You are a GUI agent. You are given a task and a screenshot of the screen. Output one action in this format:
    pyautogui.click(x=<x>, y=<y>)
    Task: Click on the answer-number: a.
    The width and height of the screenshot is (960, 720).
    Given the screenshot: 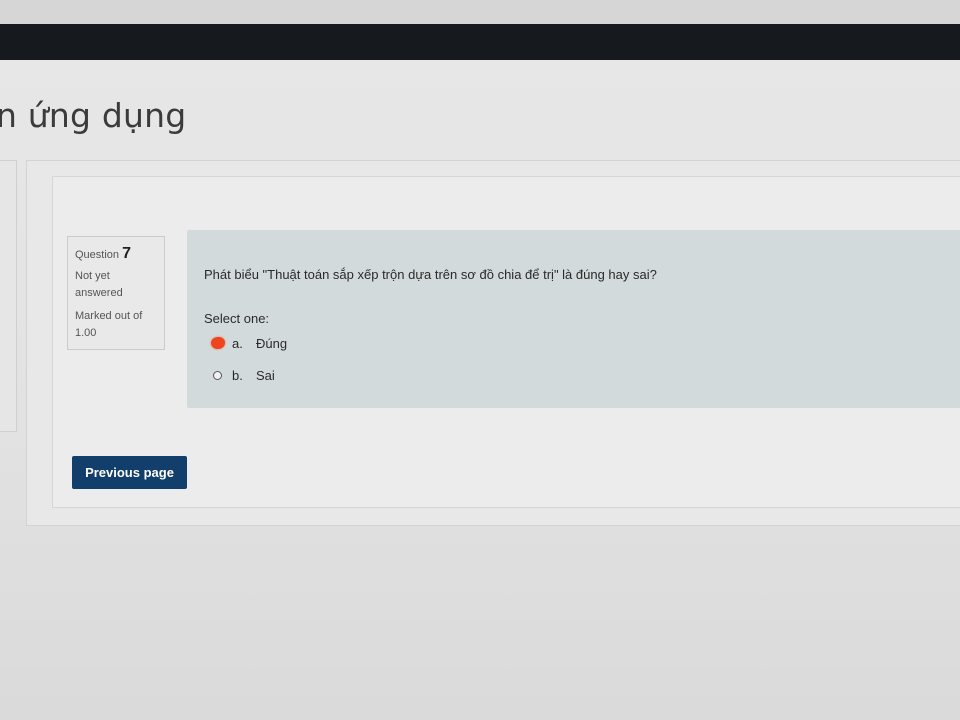 What is the action you would take?
    pyautogui.click(x=237, y=343)
    